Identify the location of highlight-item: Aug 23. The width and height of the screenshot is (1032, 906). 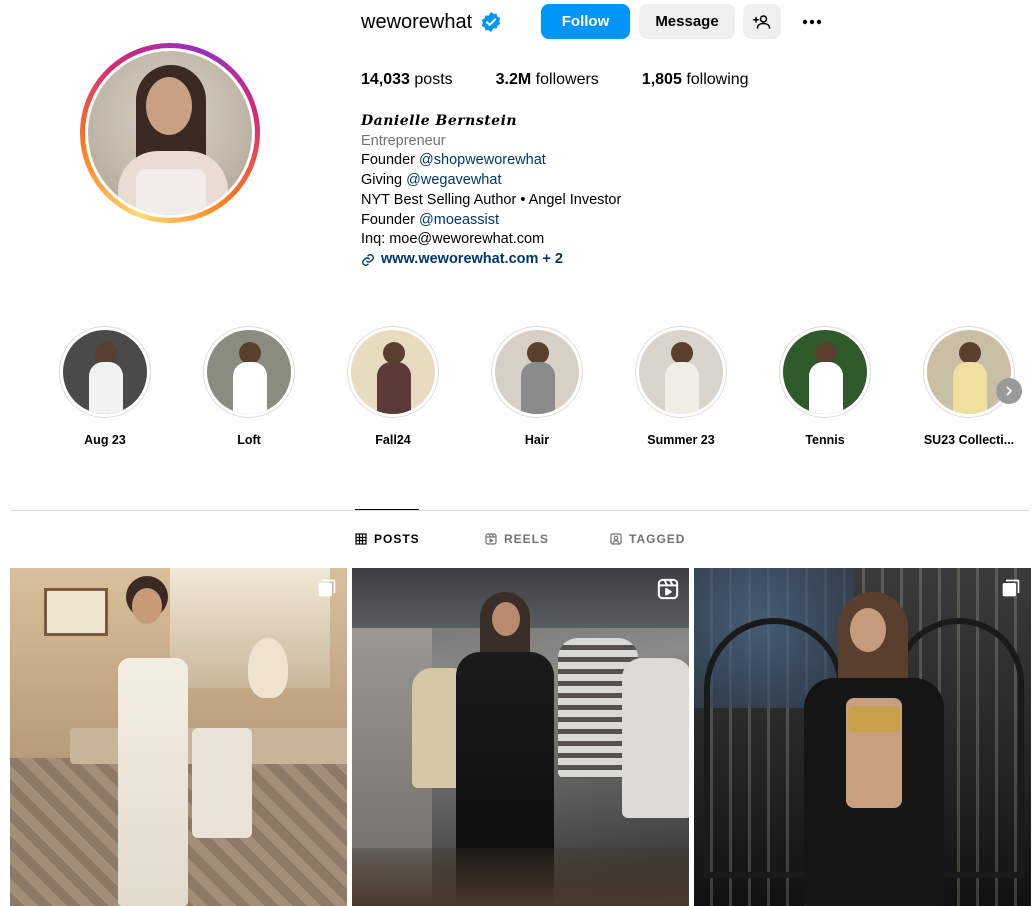
(105, 386).